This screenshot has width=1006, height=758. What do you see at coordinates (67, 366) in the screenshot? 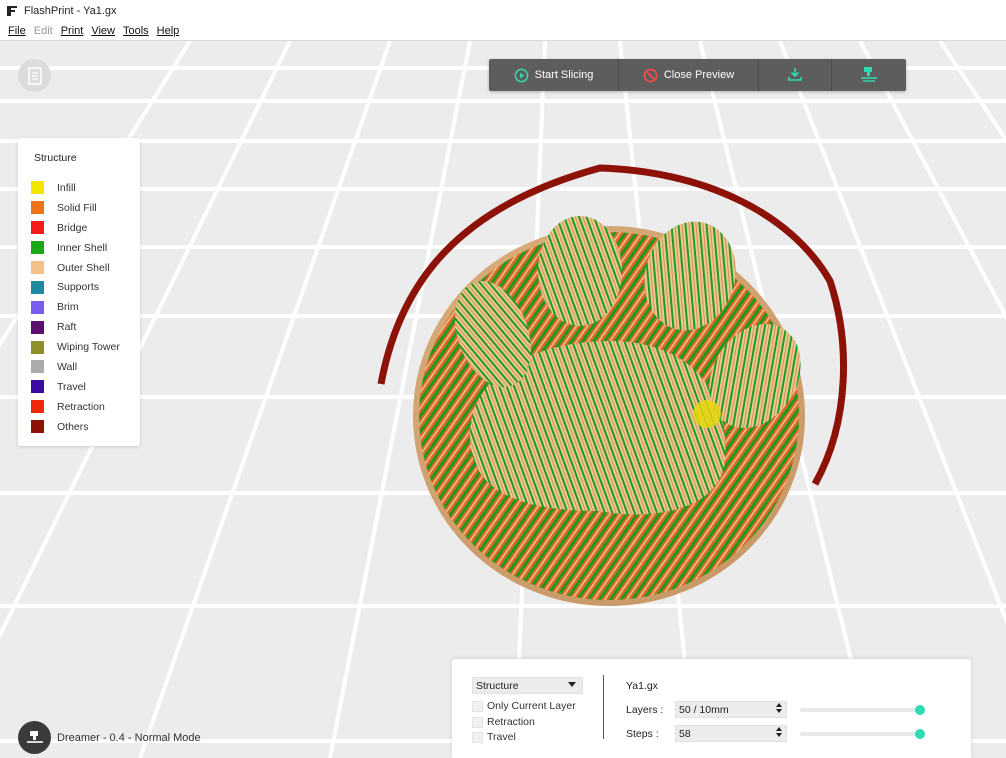
I see `legend-label: Wall` at bounding box center [67, 366].